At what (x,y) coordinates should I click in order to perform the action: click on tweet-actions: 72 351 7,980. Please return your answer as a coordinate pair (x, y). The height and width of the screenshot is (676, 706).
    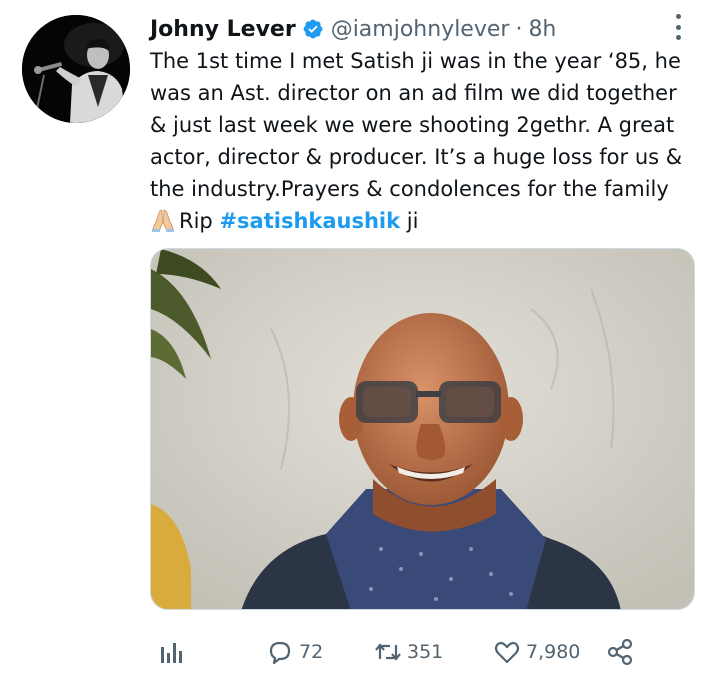
    Looking at the image, I should click on (422, 652).